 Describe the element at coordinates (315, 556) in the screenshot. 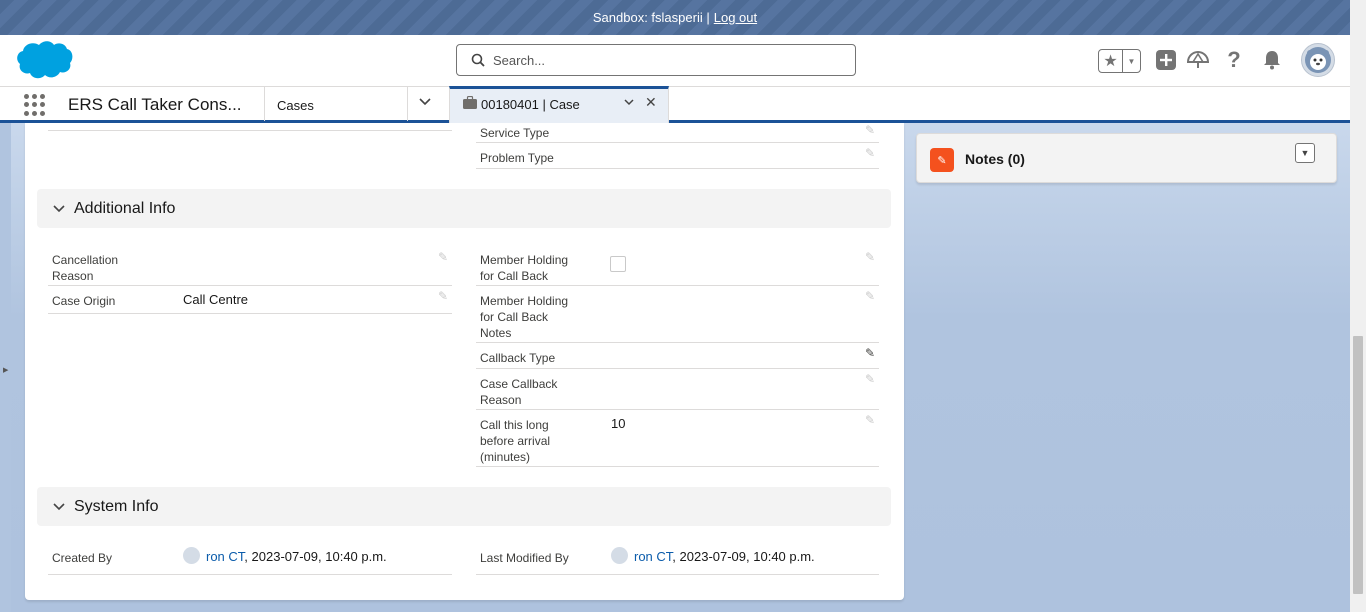

I see `created-date: , 2023-07-09, 10:40 p.m.` at that location.